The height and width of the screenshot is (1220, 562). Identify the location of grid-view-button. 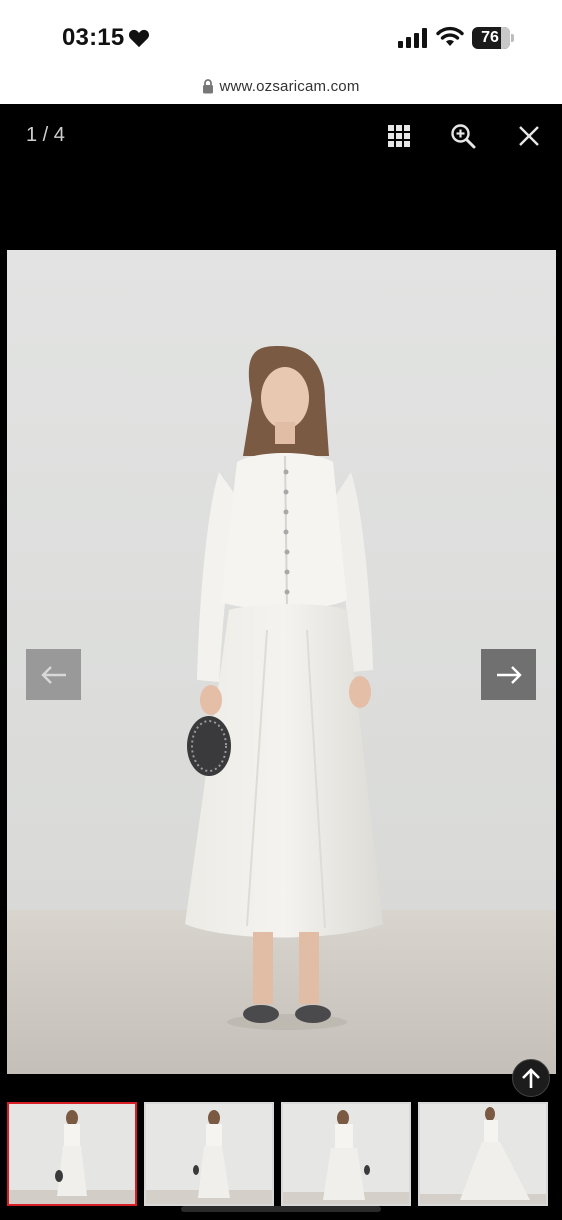
(399, 136).